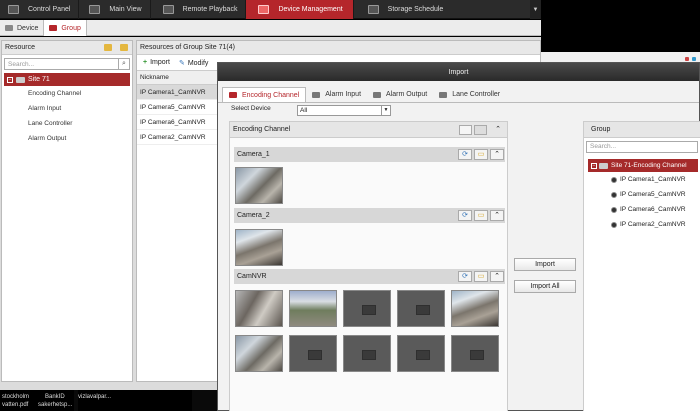 The height and width of the screenshot is (411, 700). What do you see at coordinates (687, 58) in the screenshot?
I see `background-red-icon` at bounding box center [687, 58].